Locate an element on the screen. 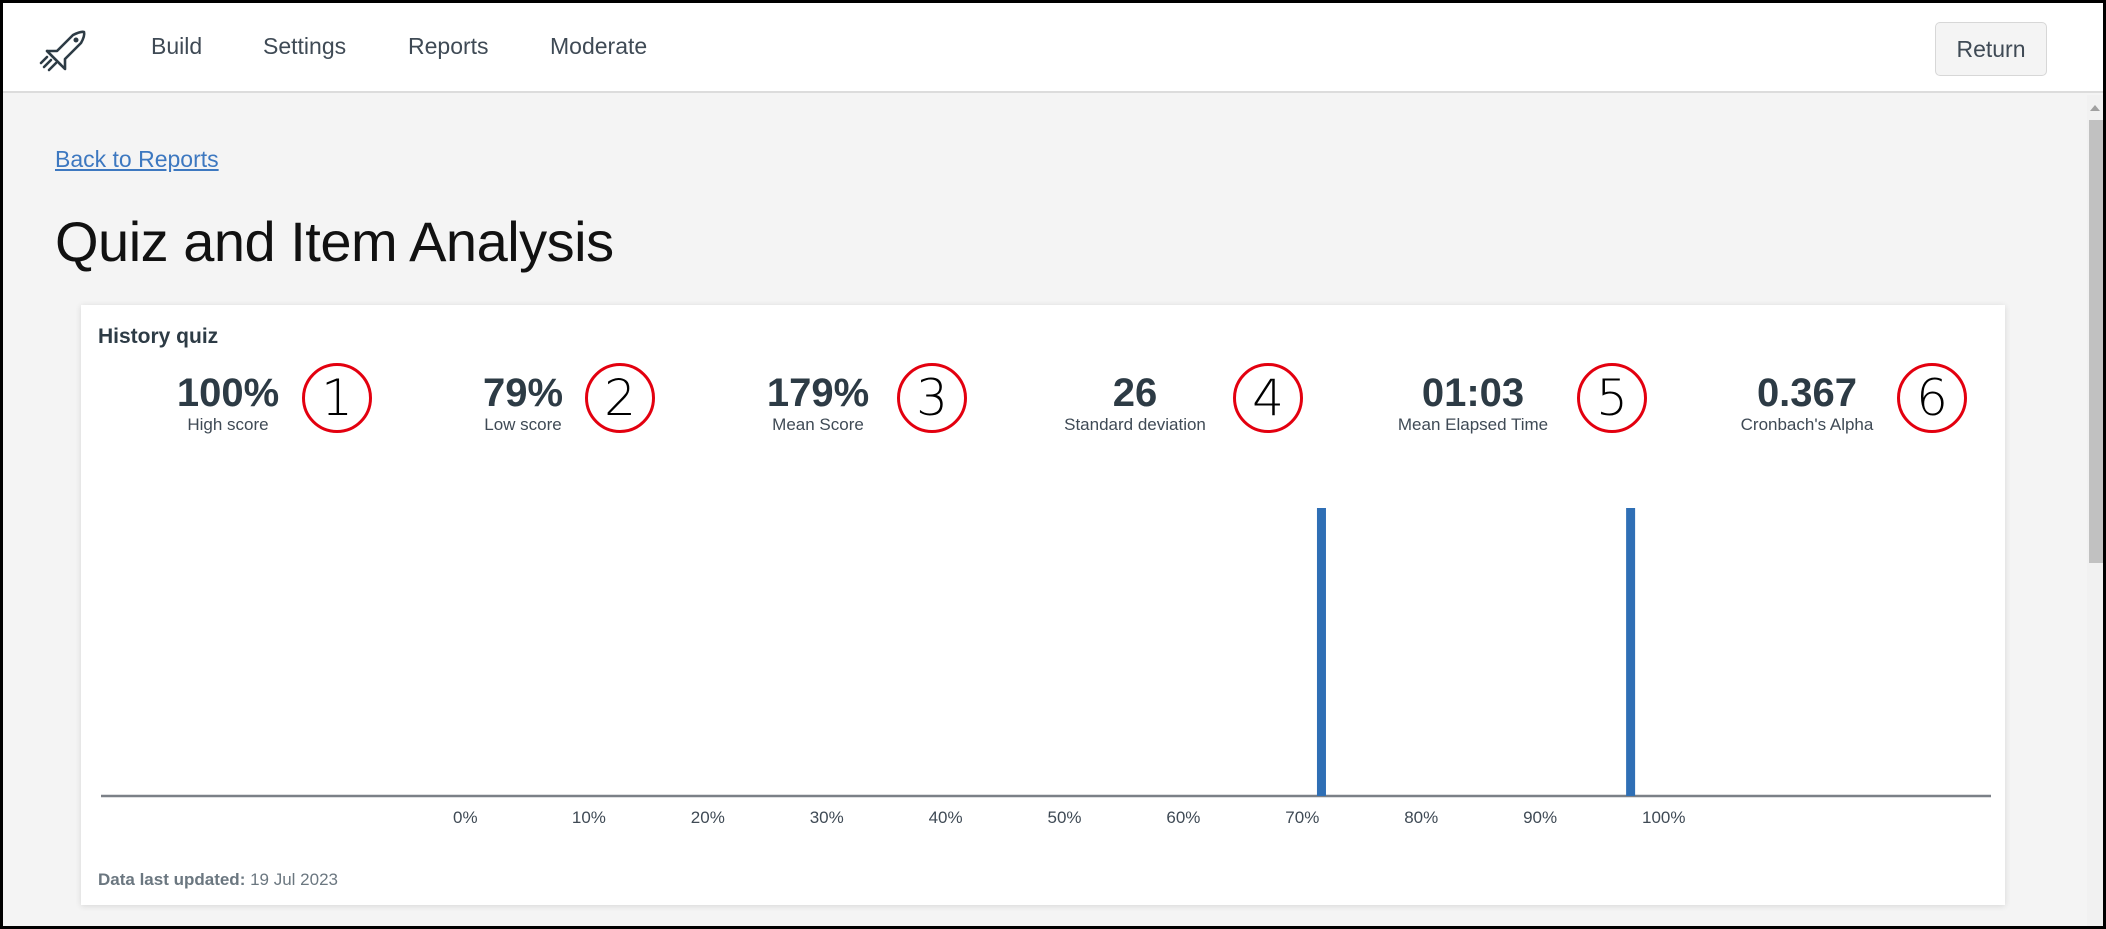 Image resolution: width=2106 pixels, height=929 pixels. rocket-icon is located at coordinates (63, 51).